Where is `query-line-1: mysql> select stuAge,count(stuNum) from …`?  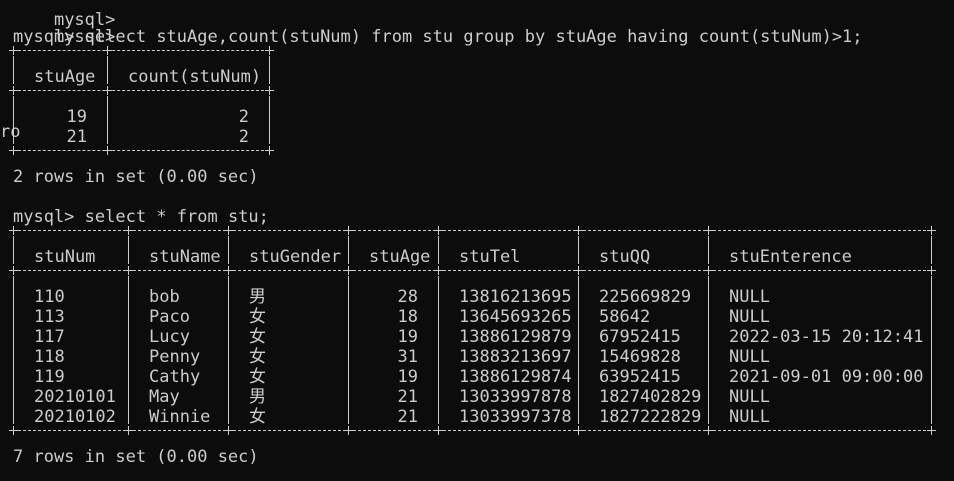
query-line-1: mysql> select stuAge,count(stuNum) from … is located at coordinates (438, 37).